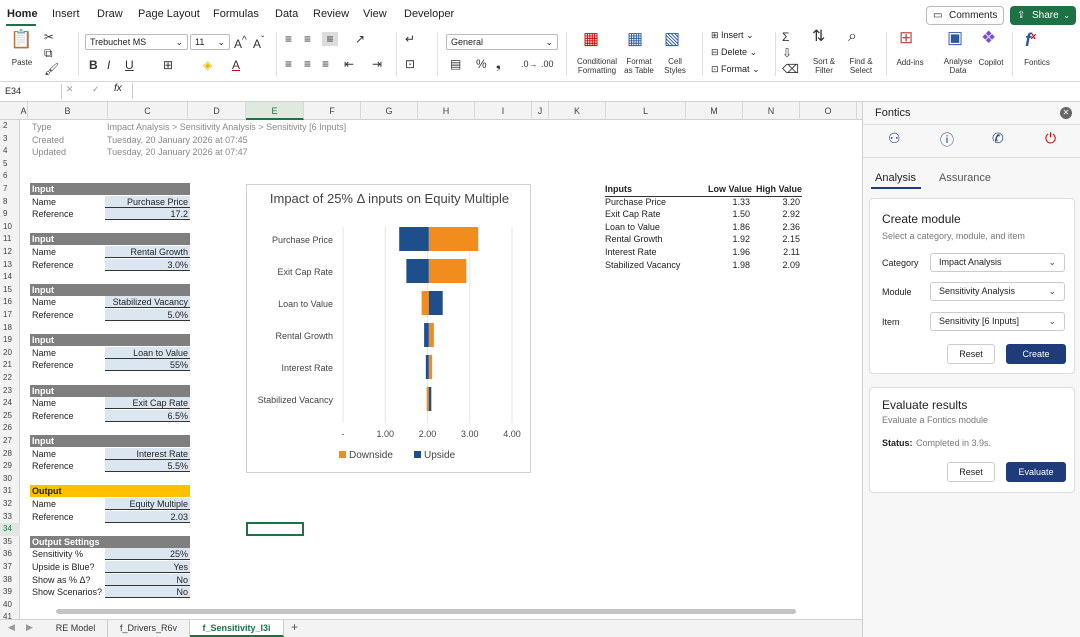 The width and height of the screenshot is (1080, 637). What do you see at coordinates (785, 37) in the screenshot?
I see `autosum-icon: Σ` at bounding box center [785, 37].